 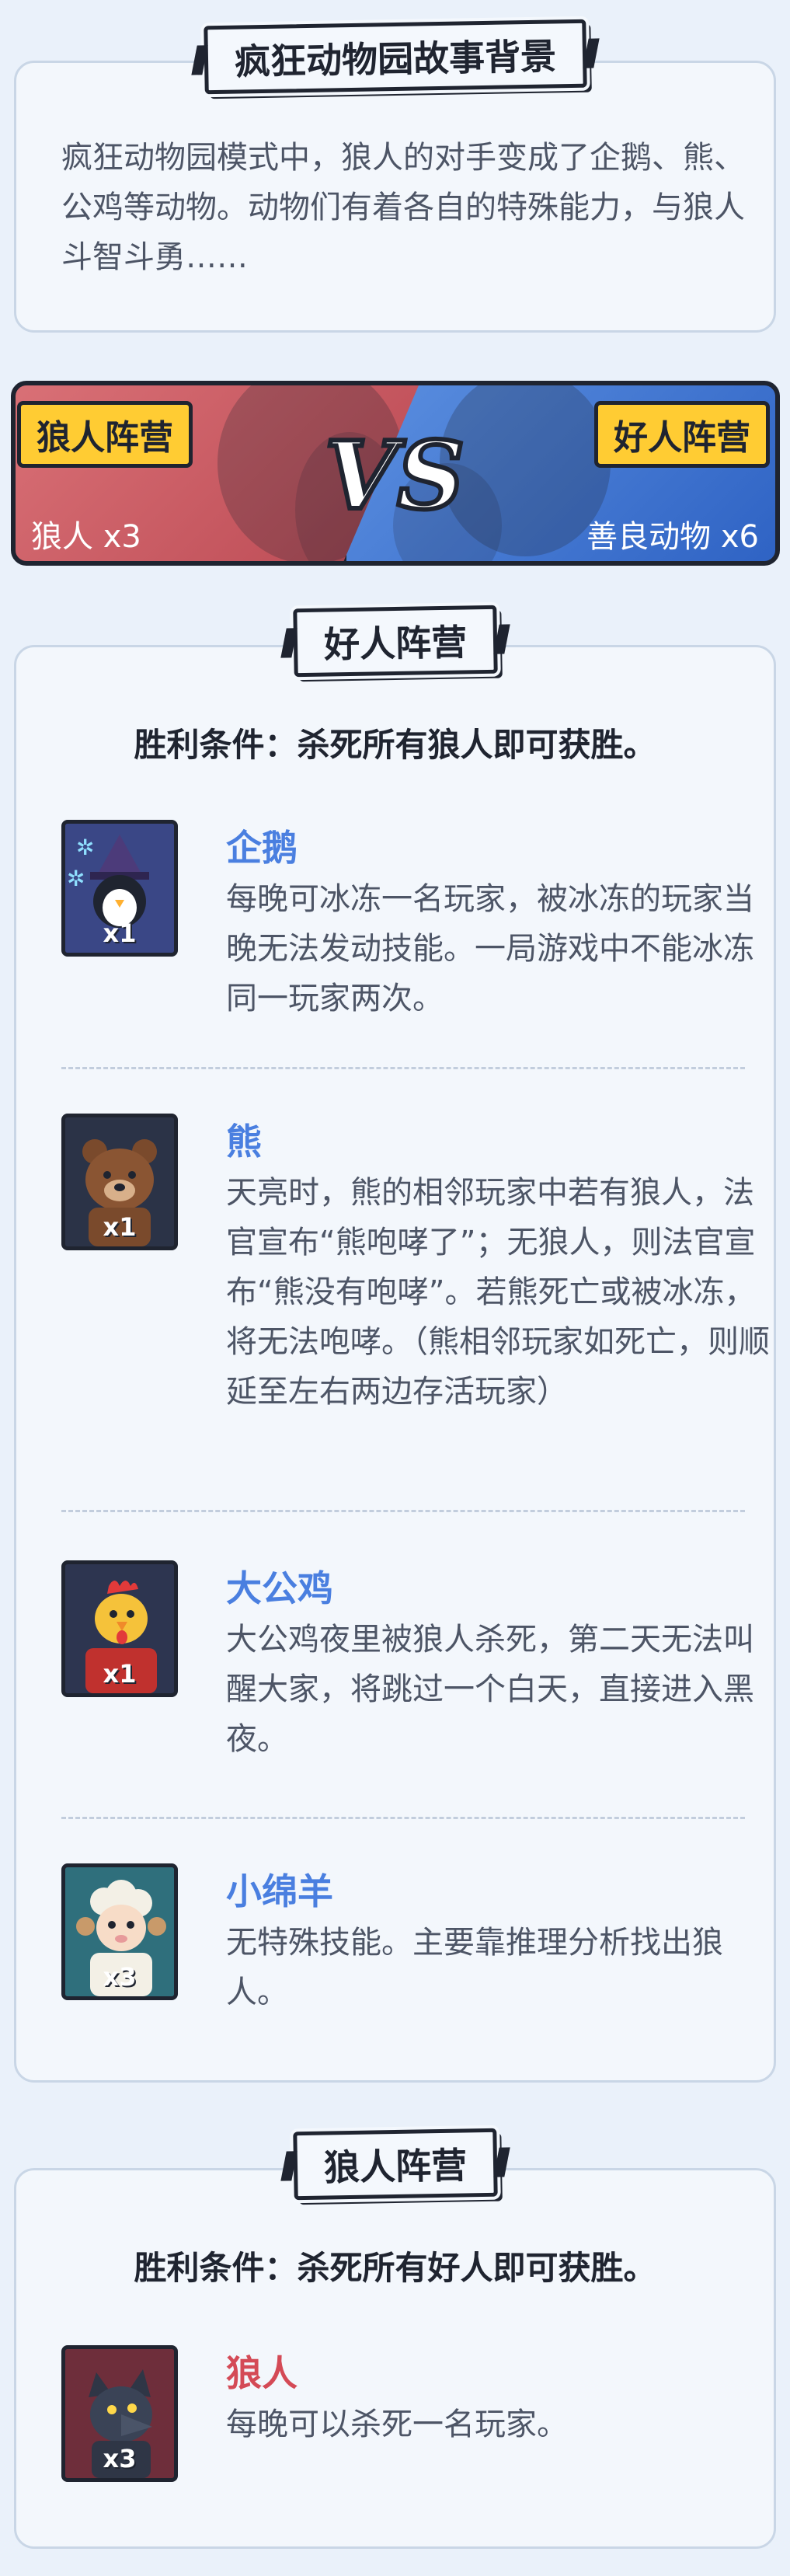 I want to click on wolf-count: x3, so click(x=120, y=2458).